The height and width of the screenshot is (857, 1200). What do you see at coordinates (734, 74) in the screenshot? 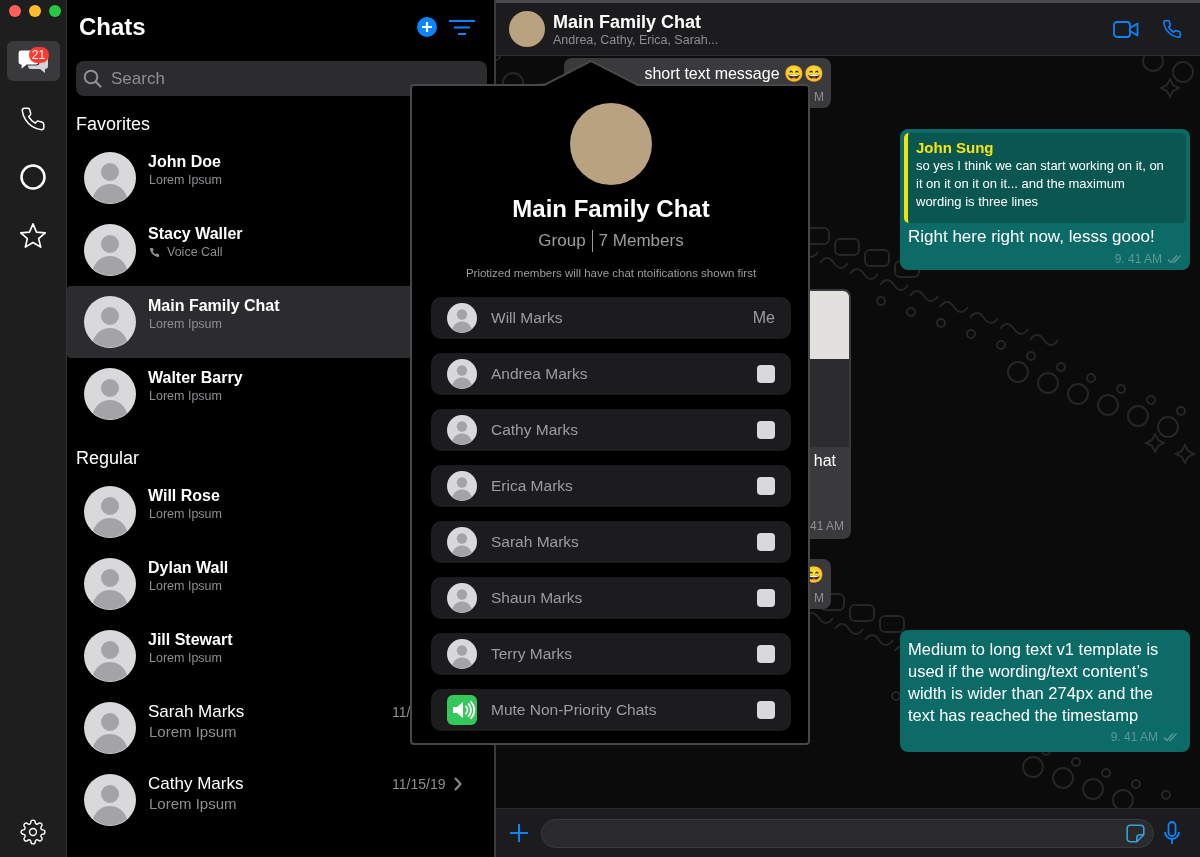
I see `message-text: short text message 😄😄` at bounding box center [734, 74].